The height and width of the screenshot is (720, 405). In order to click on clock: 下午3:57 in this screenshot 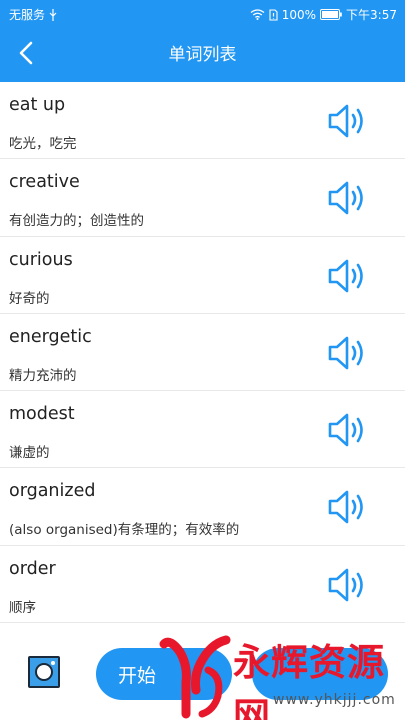, I will do `click(371, 15)`.